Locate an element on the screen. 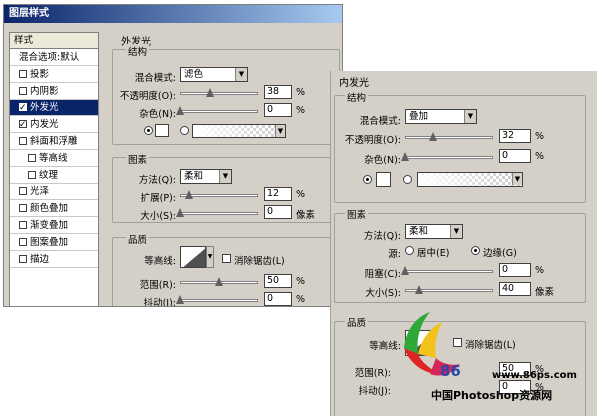 This screenshot has width=603, height=416. jitter-input: 0 is located at coordinates (278, 299).